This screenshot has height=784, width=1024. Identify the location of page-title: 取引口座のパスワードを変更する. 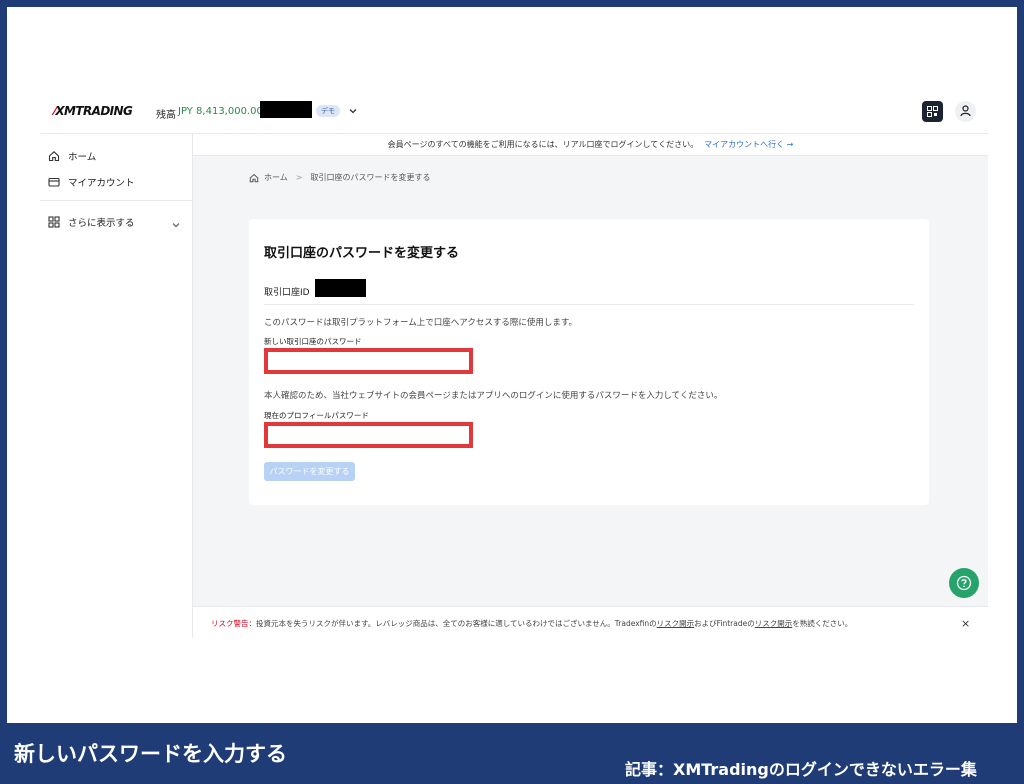
(362, 253).